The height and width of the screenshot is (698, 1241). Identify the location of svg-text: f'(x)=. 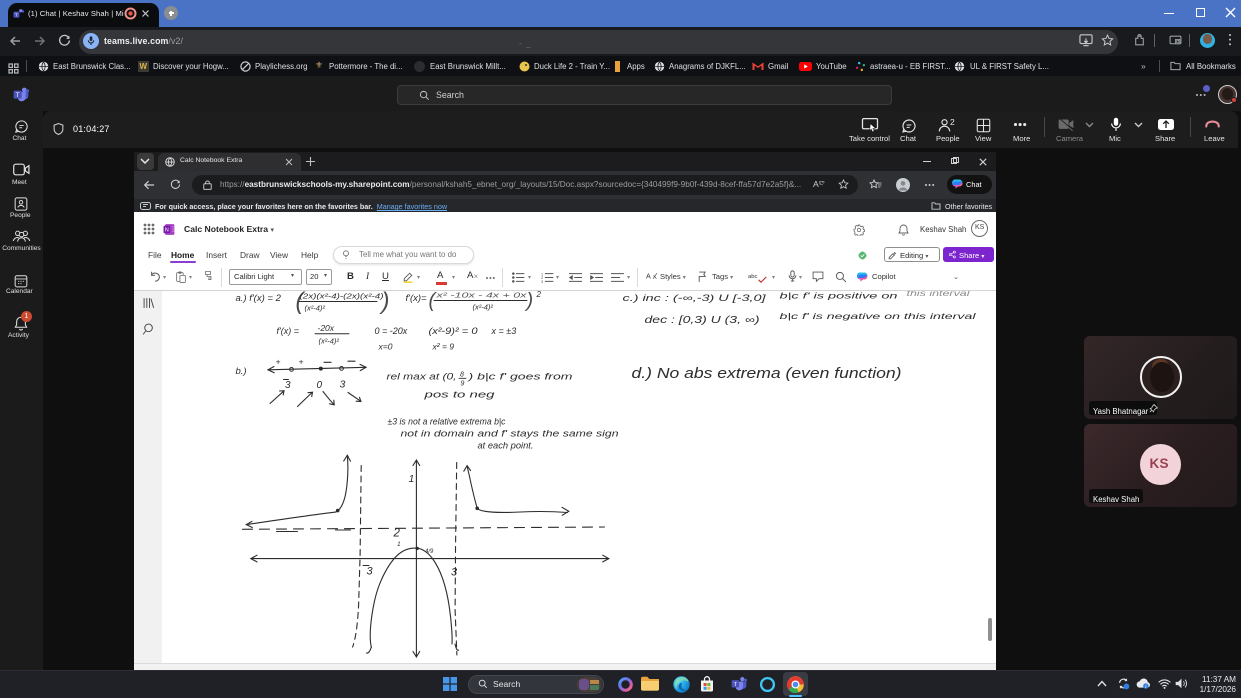
(416, 298).